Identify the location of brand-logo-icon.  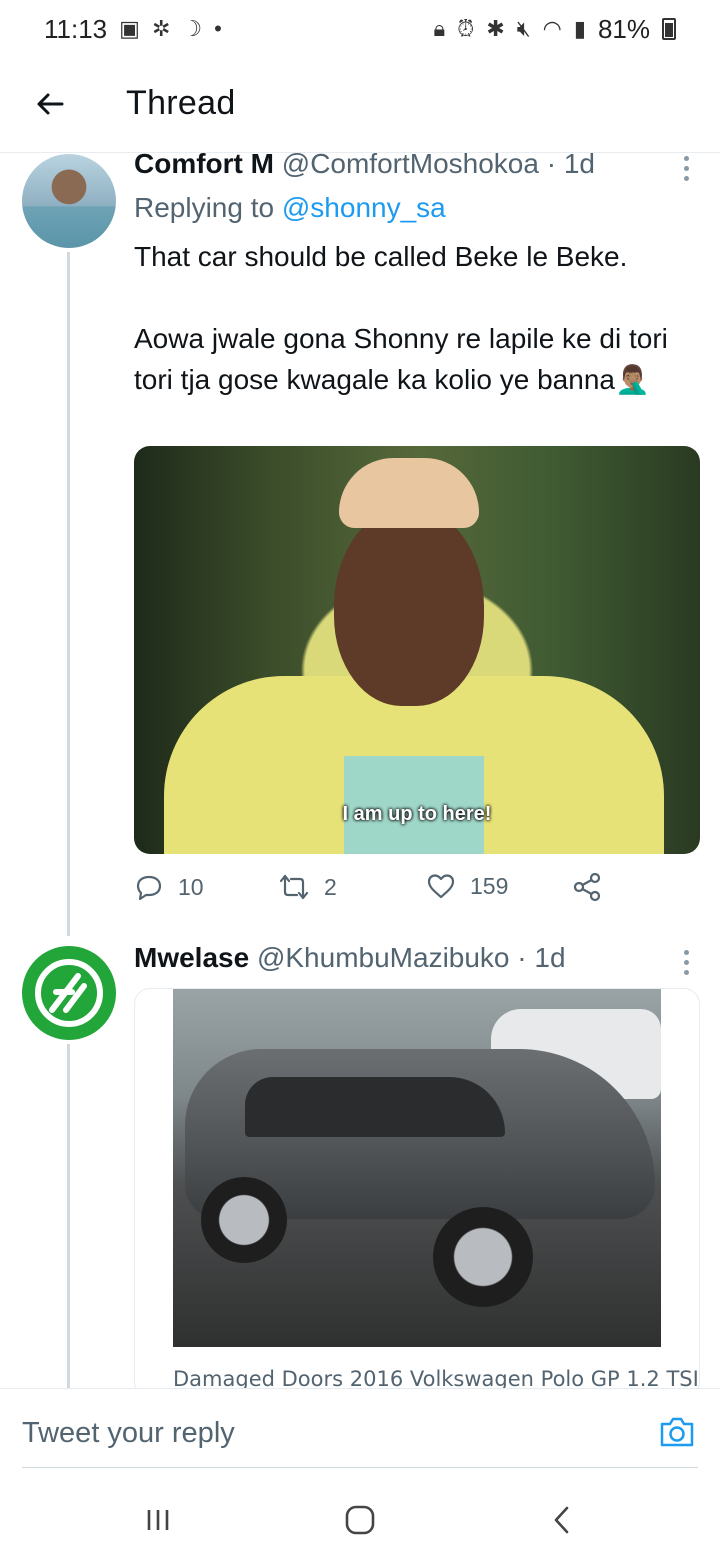
(69, 993).